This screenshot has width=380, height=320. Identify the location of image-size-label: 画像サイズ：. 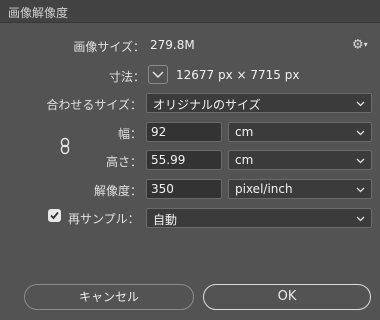
(109, 47).